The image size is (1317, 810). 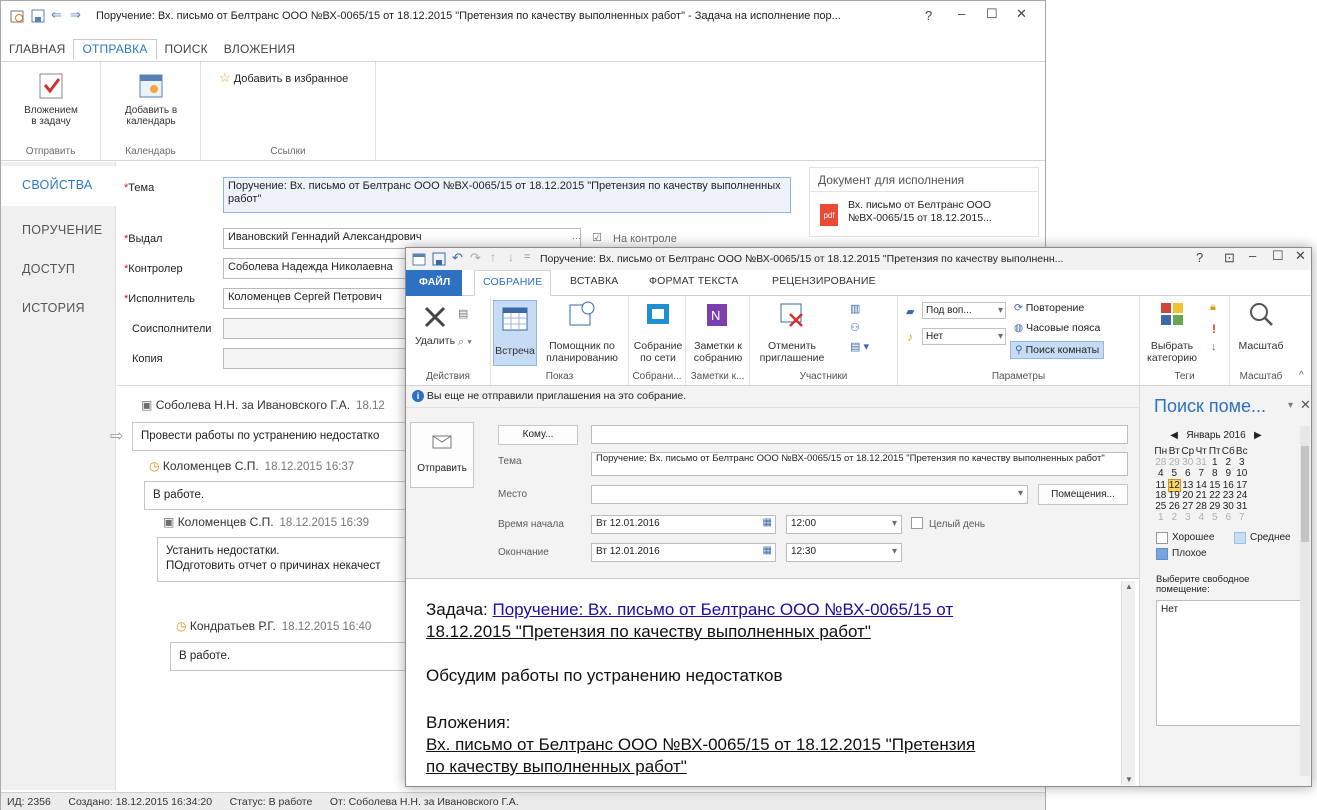 What do you see at coordinates (917, 523) in the screenshot?
I see `all-day-checkbox` at bounding box center [917, 523].